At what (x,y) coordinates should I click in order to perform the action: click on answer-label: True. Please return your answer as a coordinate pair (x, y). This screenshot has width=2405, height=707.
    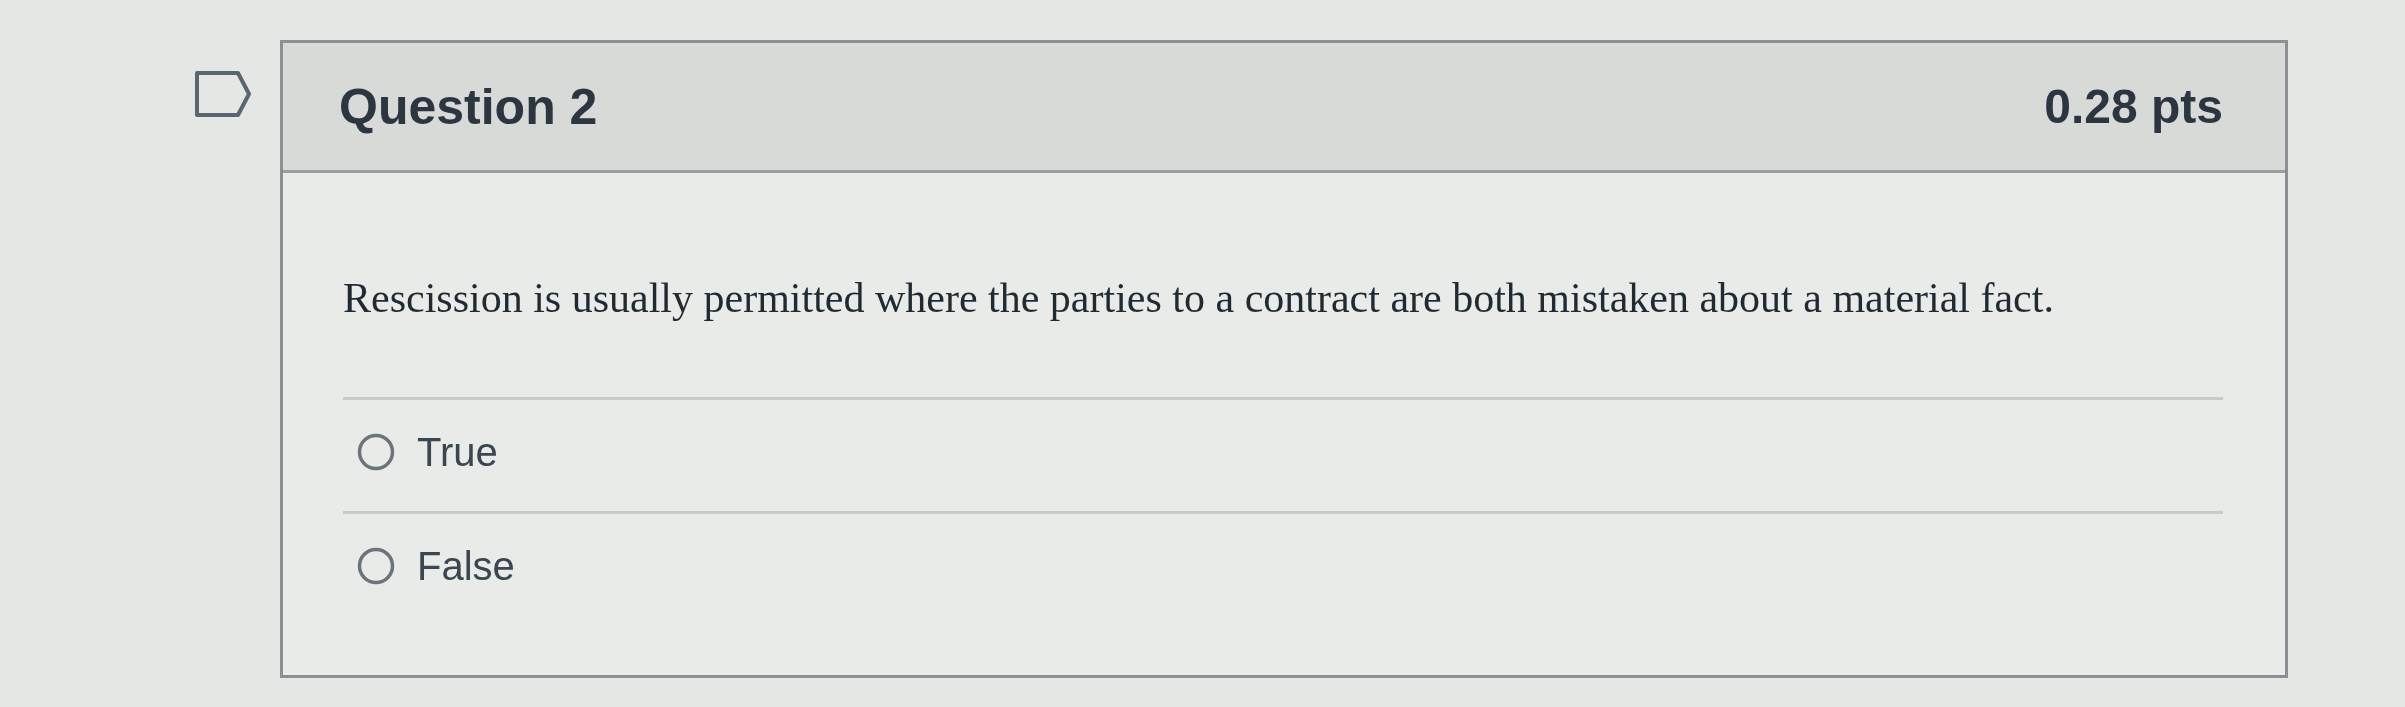
    Looking at the image, I should click on (457, 451).